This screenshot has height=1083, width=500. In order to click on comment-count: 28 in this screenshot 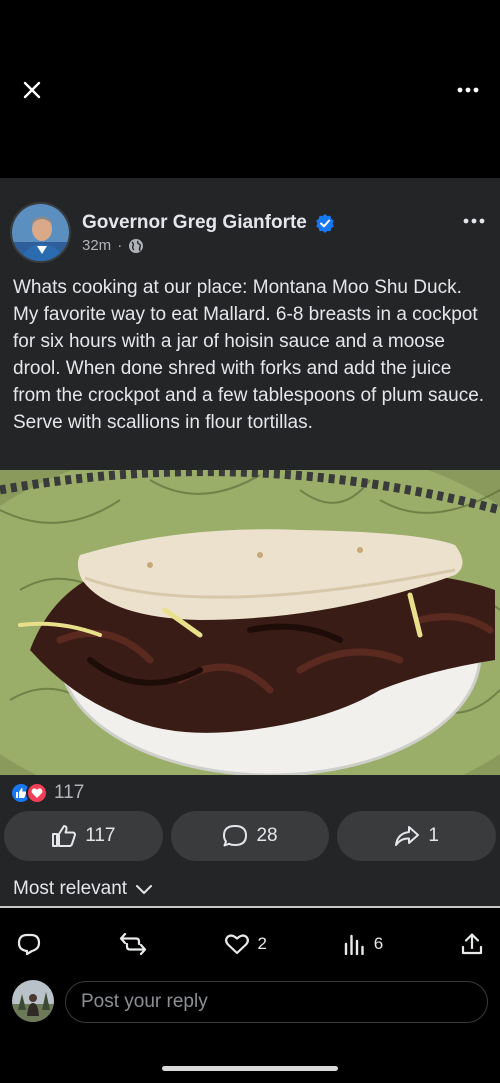, I will do `click(267, 835)`.